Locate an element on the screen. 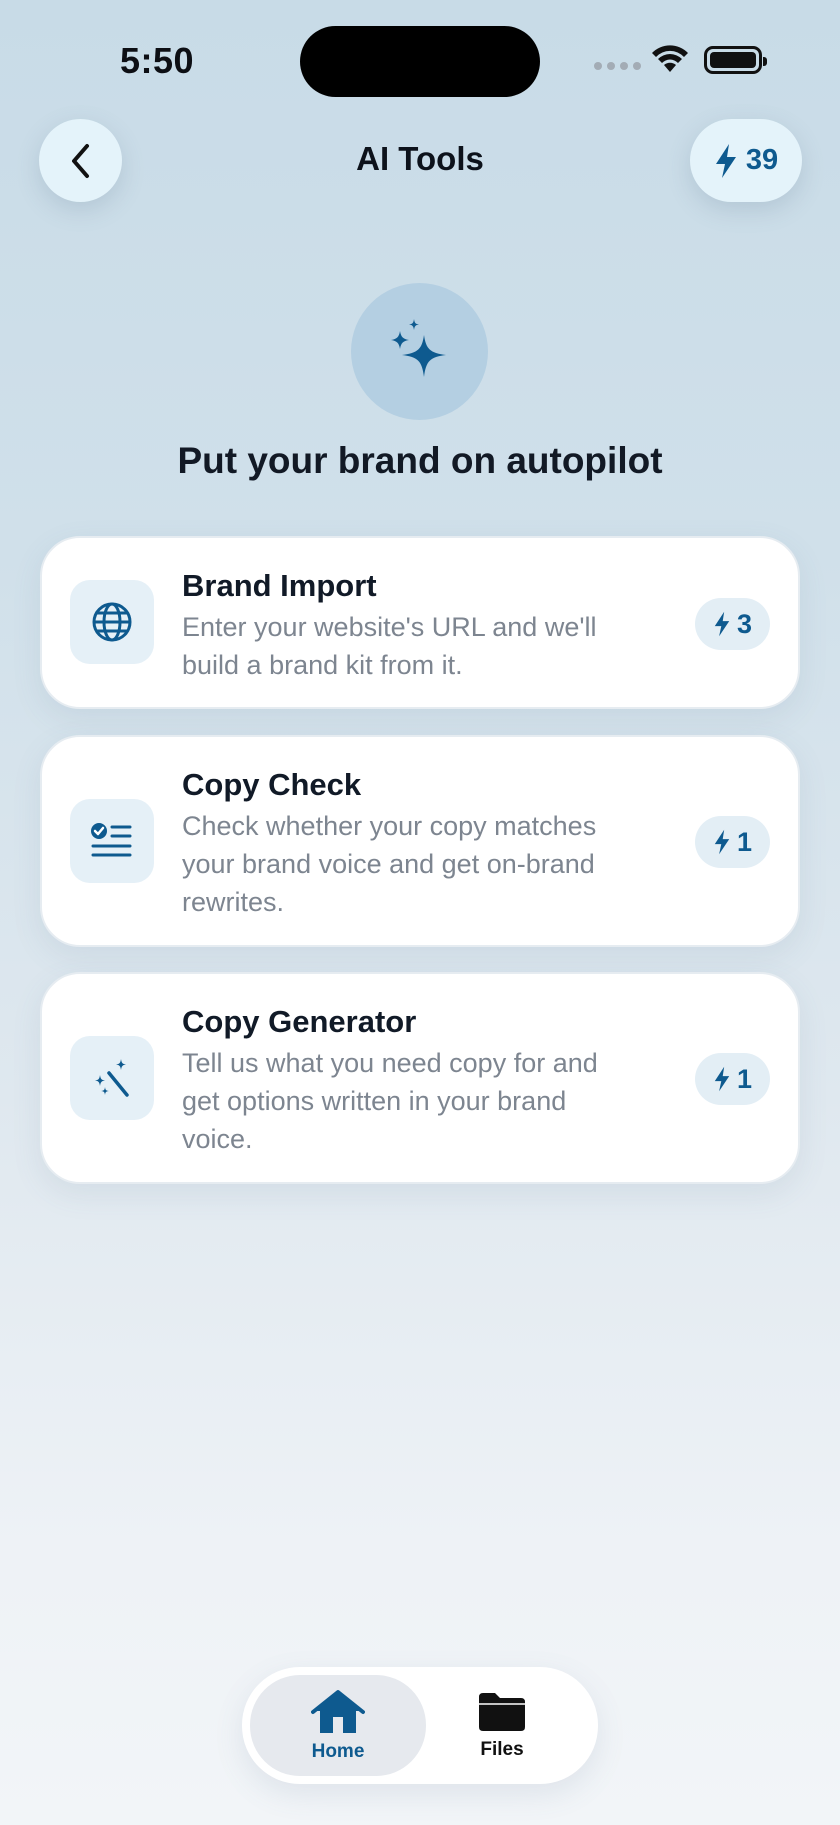 This screenshot has height=1825, width=840. dynamic-island is located at coordinates (420, 61).